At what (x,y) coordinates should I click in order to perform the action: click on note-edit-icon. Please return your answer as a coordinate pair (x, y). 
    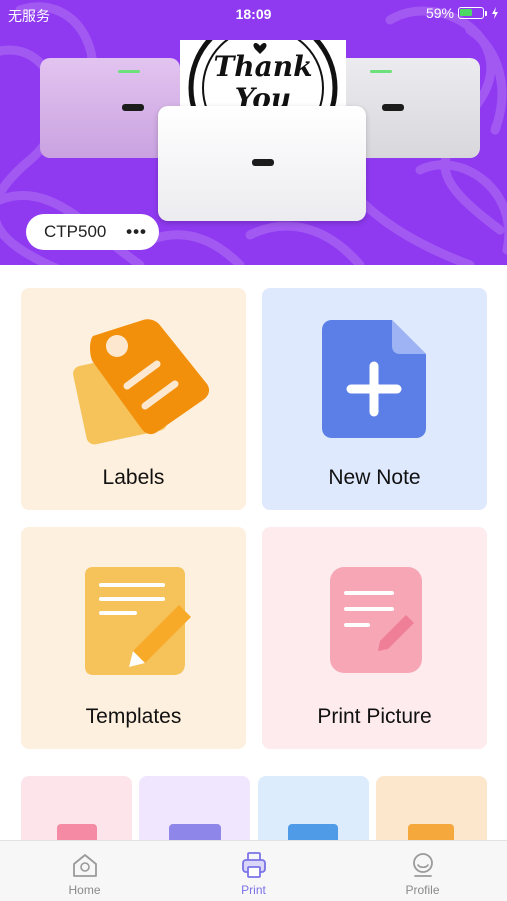
    Looking at the image, I should click on (138, 621).